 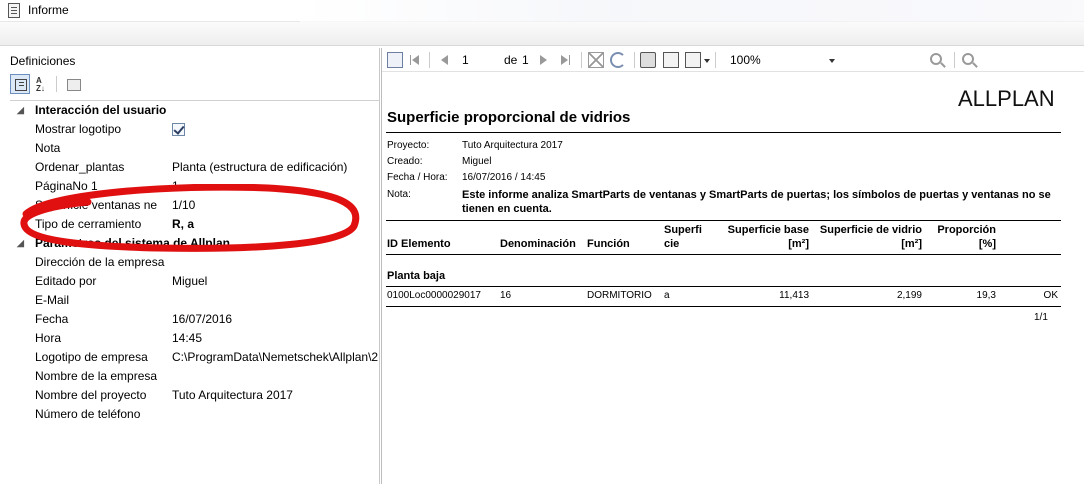 I want to click on nota-label: Nota:, so click(x=399, y=194).